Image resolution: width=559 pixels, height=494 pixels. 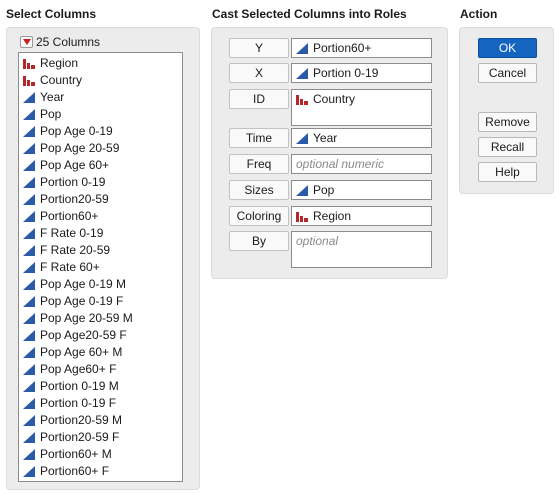 I want to click on column-list-item: Pop Age 60+ M, so click(x=100, y=352).